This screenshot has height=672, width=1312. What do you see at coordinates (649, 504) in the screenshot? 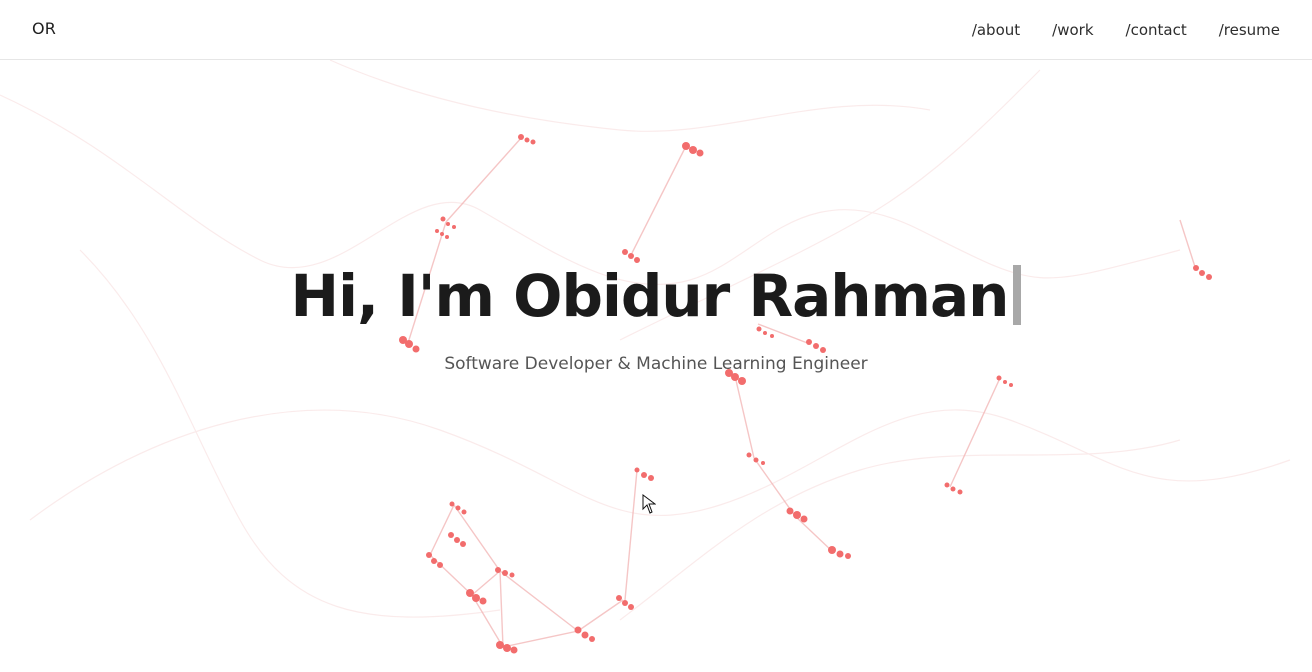
I see `mouse-pointer-icon` at bounding box center [649, 504].